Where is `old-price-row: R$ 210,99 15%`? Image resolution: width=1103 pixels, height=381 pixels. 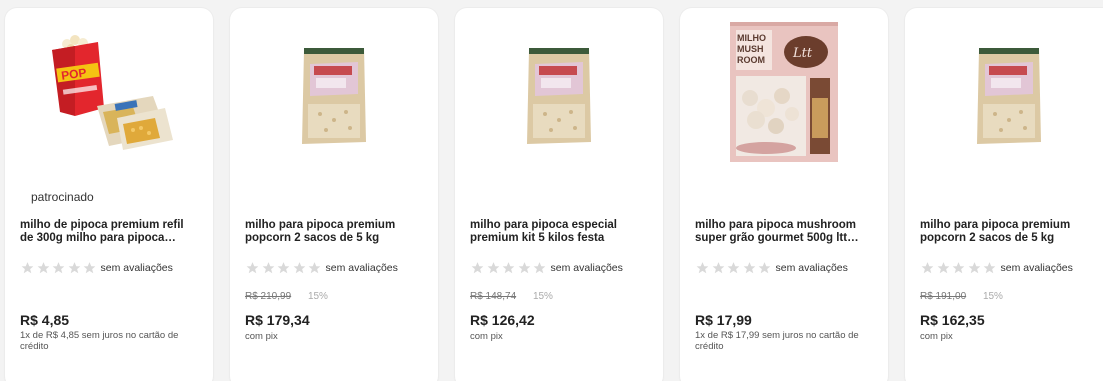
old-price-row: R$ 210,99 15% is located at coordinates (286, 296).